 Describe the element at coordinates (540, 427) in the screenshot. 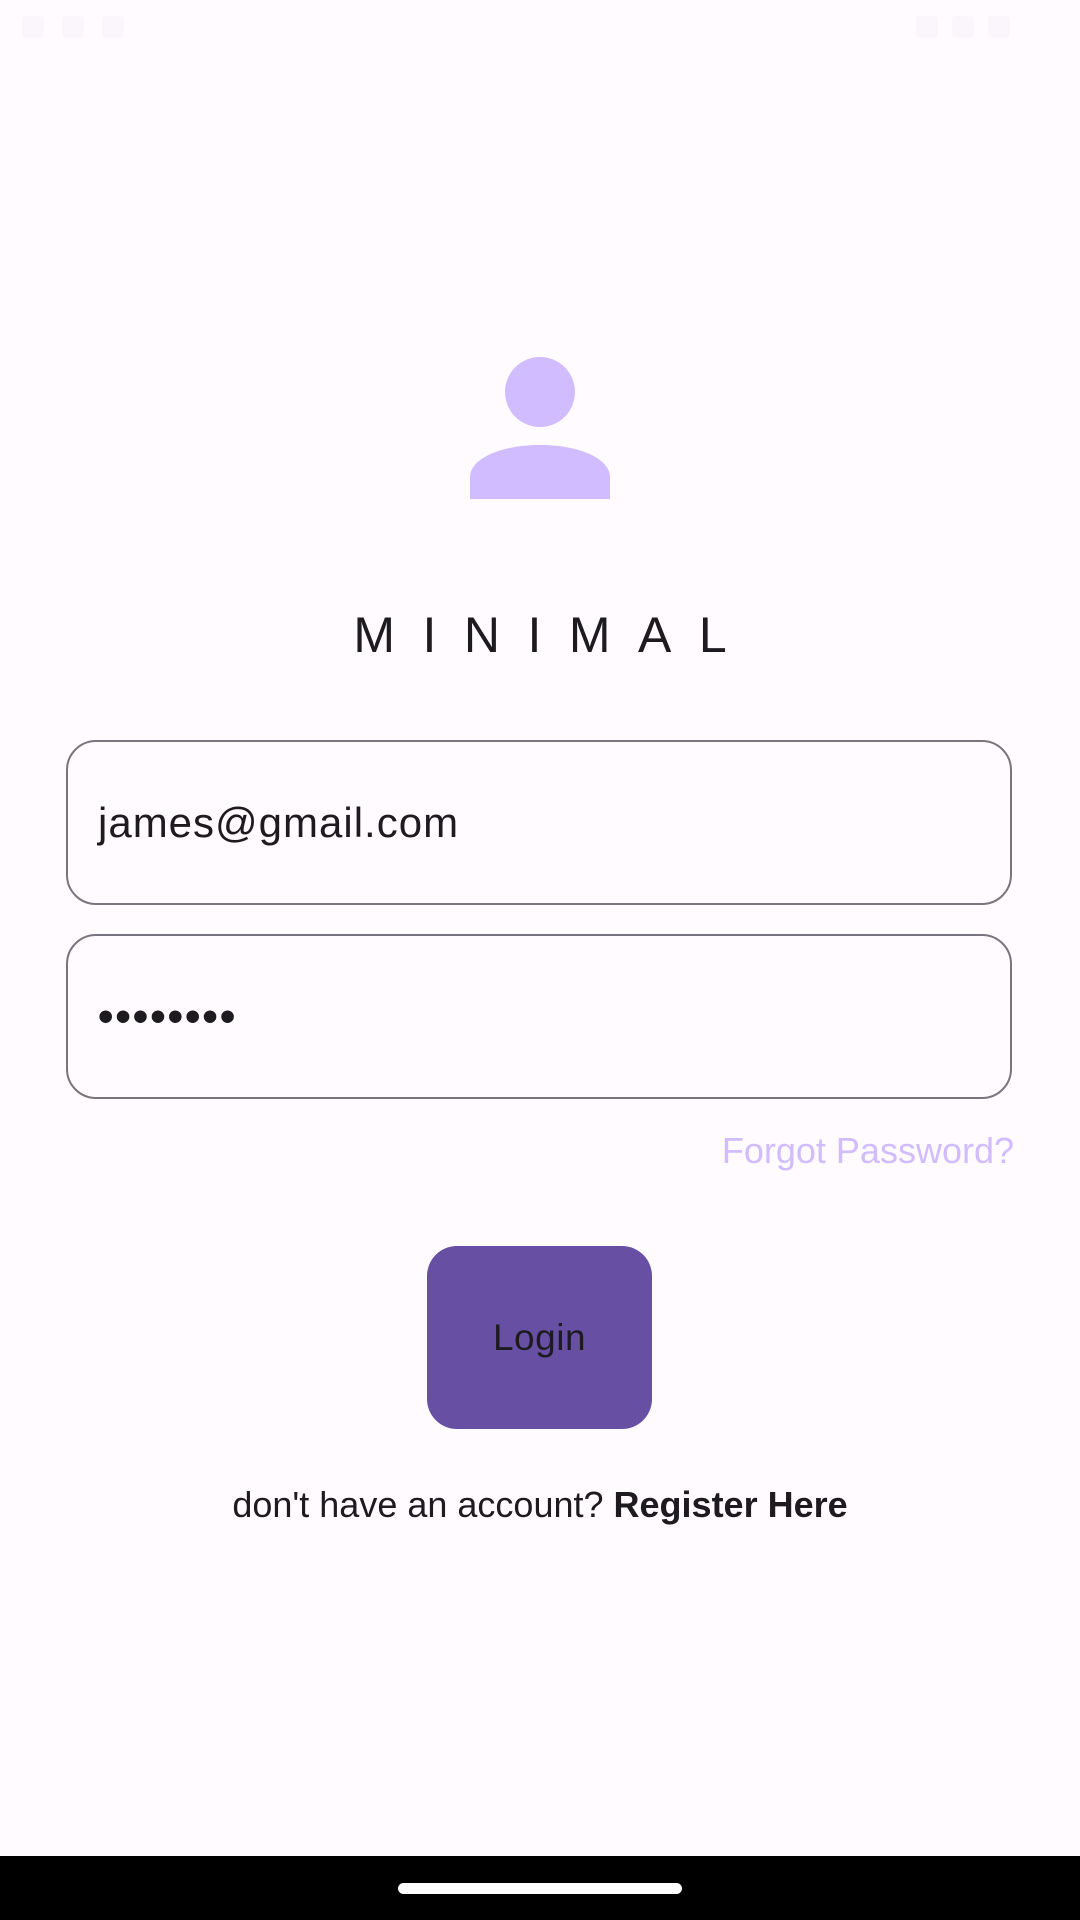

I see `person-icon` at that location.